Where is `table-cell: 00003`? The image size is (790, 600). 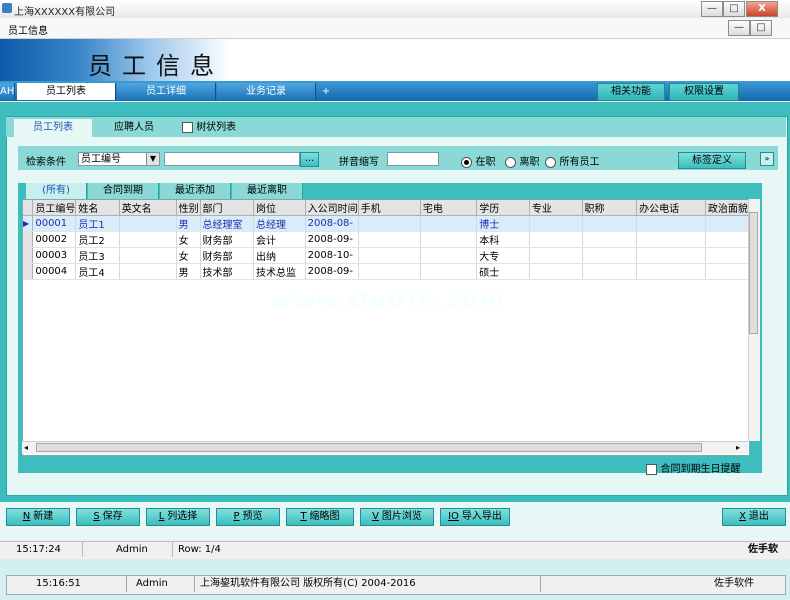 table-cell: 00003 is located at coordinates (54, 255).